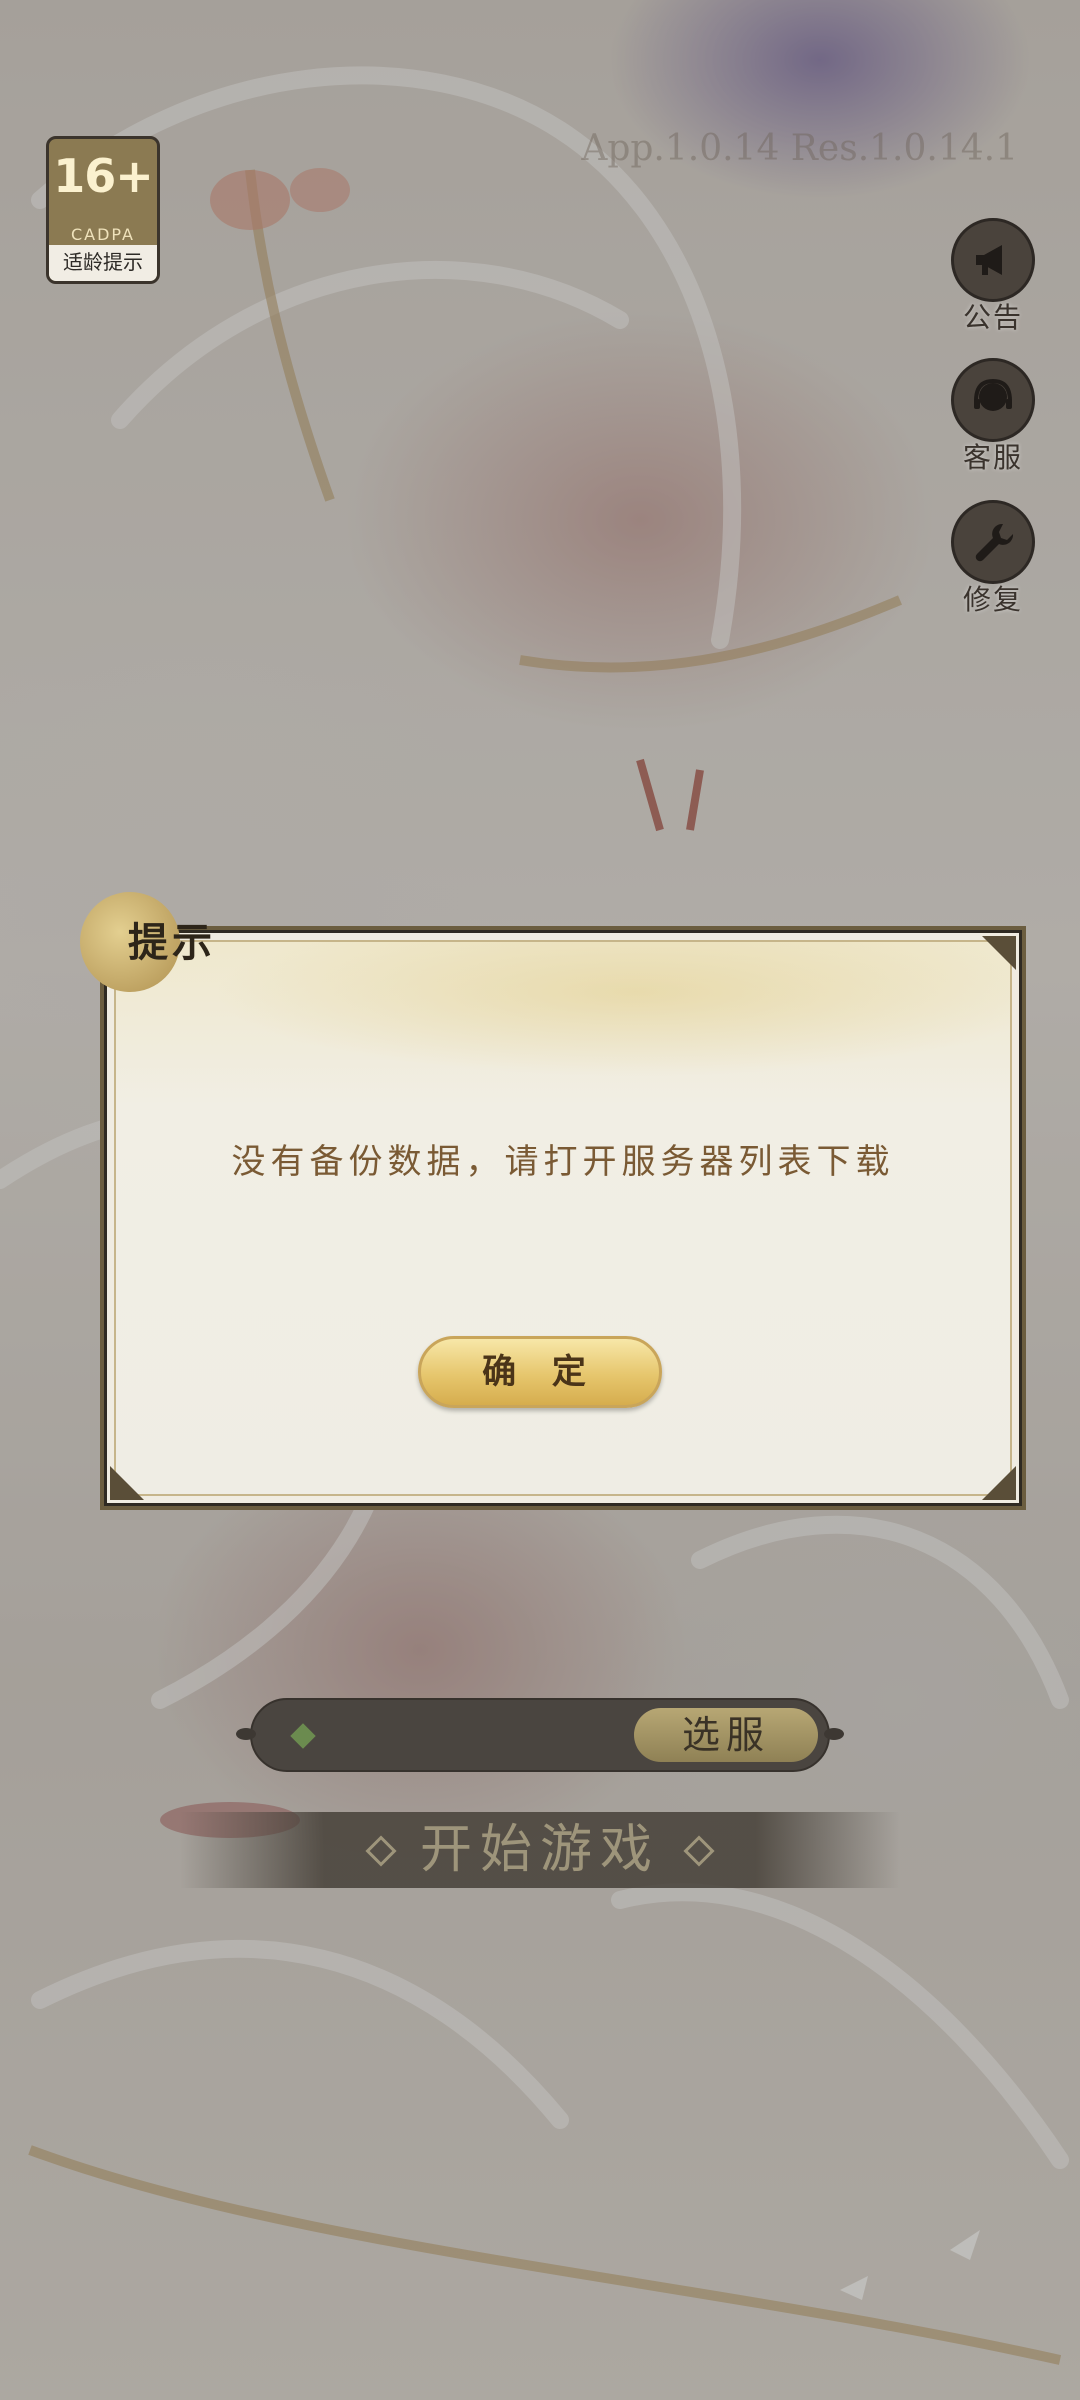 The width and height of the screenshot is (1080, 2400). What do you see at coordinates (799, 148) in the screenshot?
I see `version-text: App.1.0.14 Res.1.0.14.1` at bounding box center [799, 148].